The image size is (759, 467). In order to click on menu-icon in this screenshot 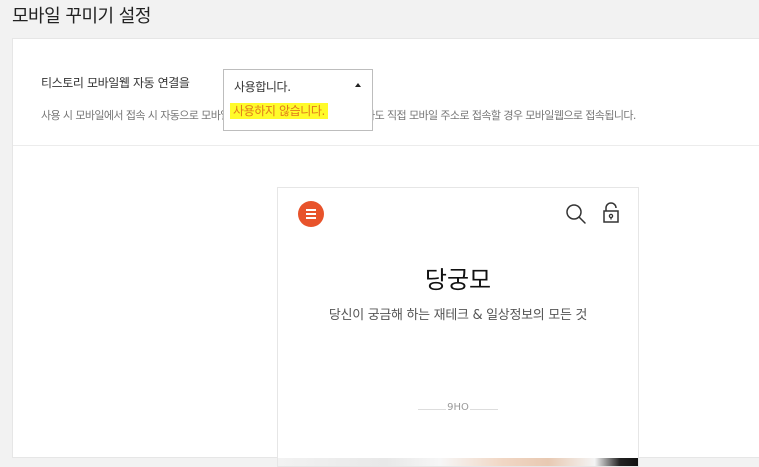, I will do `click(311, 214)`.